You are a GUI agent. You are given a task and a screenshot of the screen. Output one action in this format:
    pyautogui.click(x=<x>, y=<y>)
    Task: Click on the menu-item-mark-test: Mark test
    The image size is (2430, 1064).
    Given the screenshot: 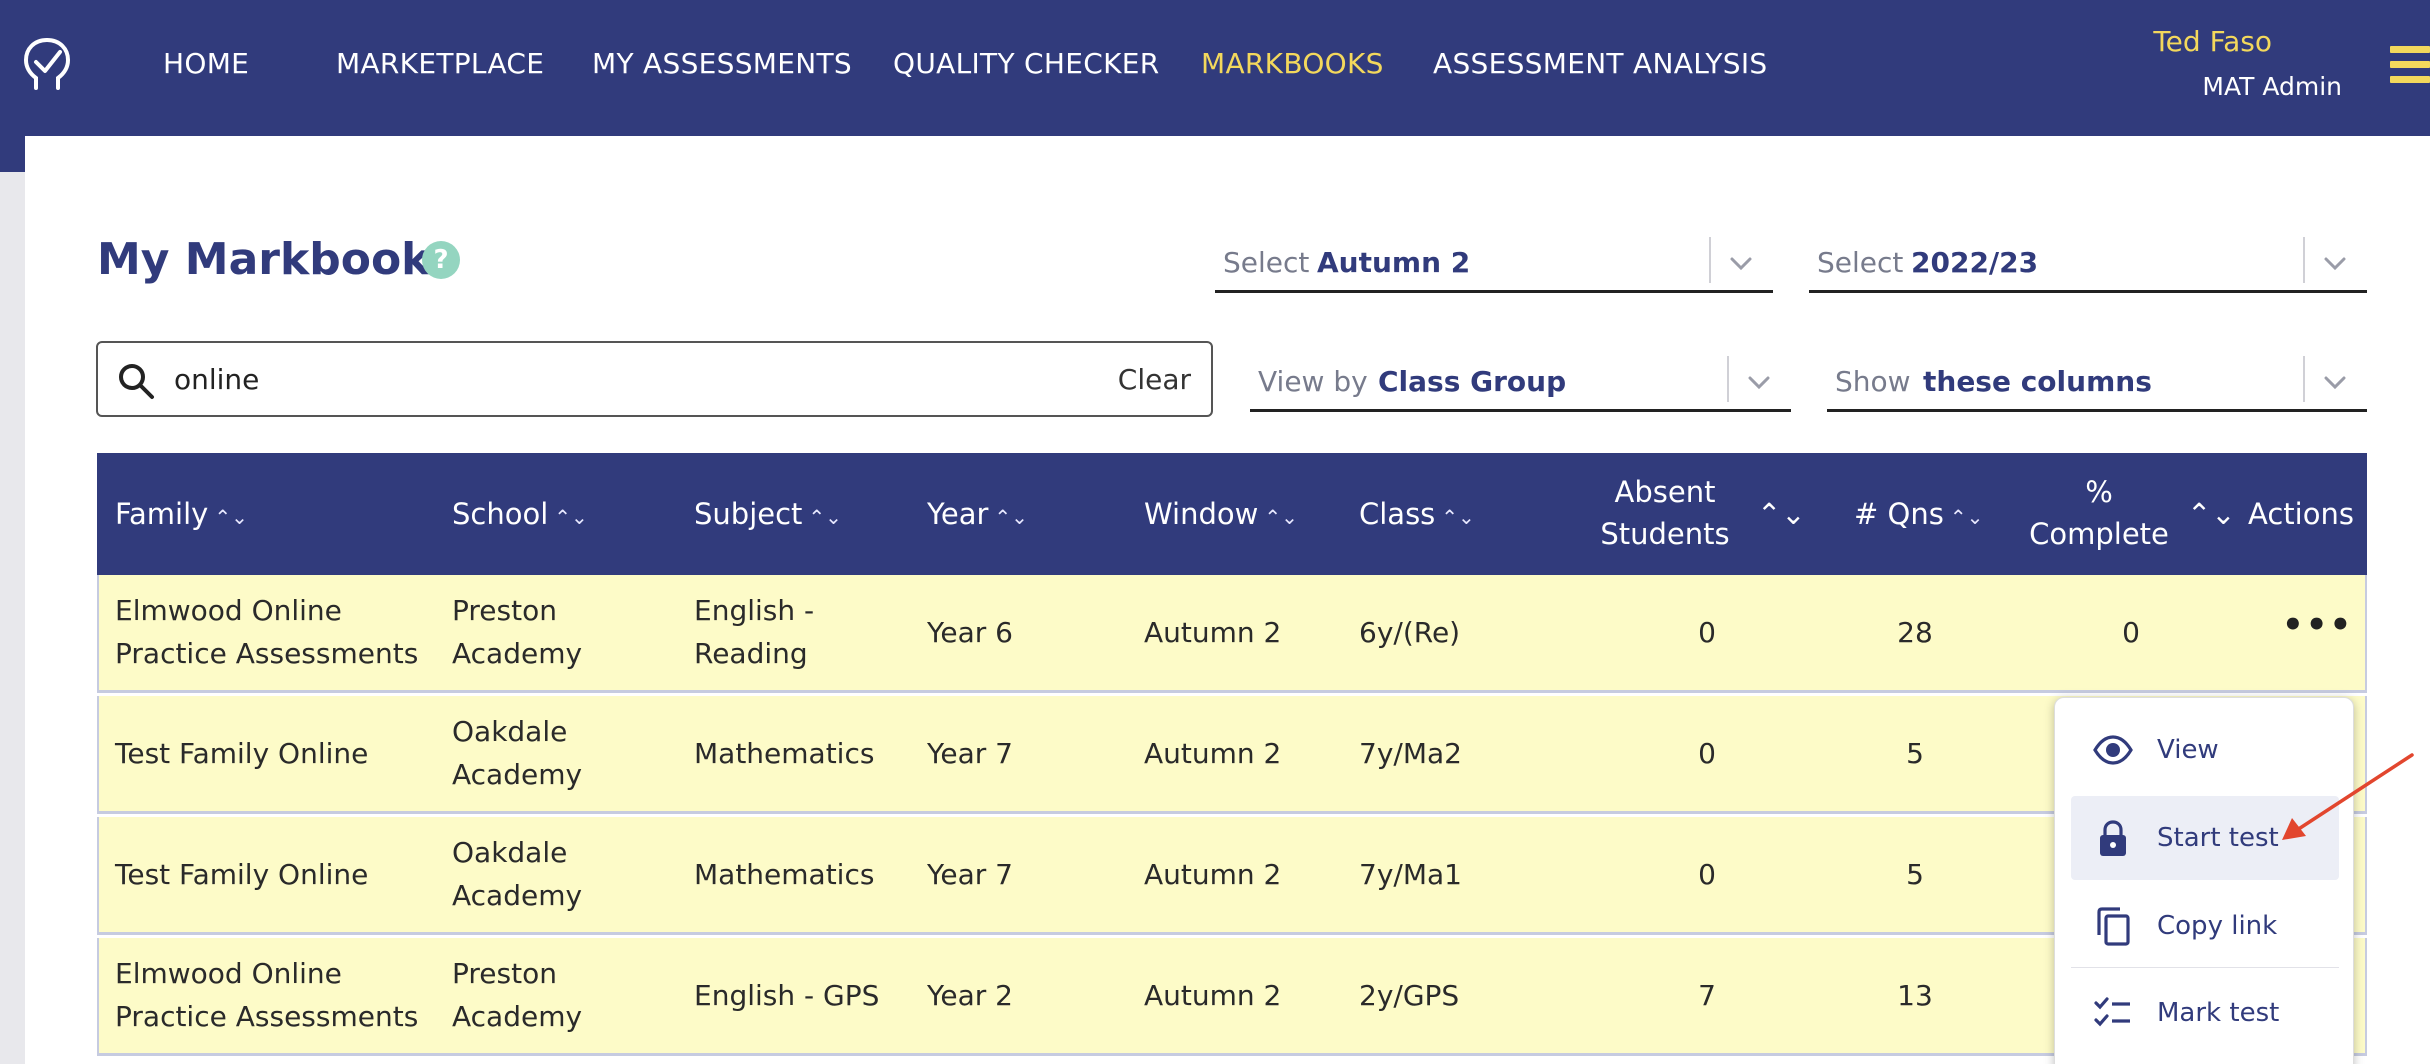 What is the action you would take?
    pyautogui.click(x=2205, y=1013)
    